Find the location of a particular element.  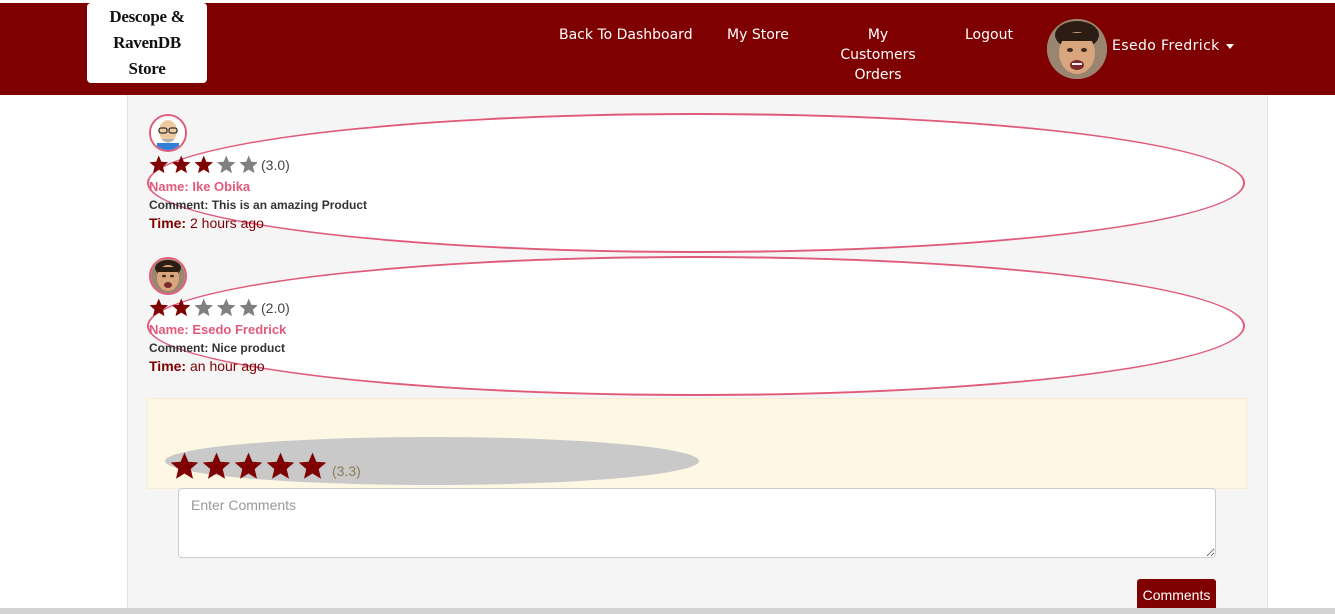

user-menu-toggle: Esedo Fredrick is located at coordinates (1173, 46).